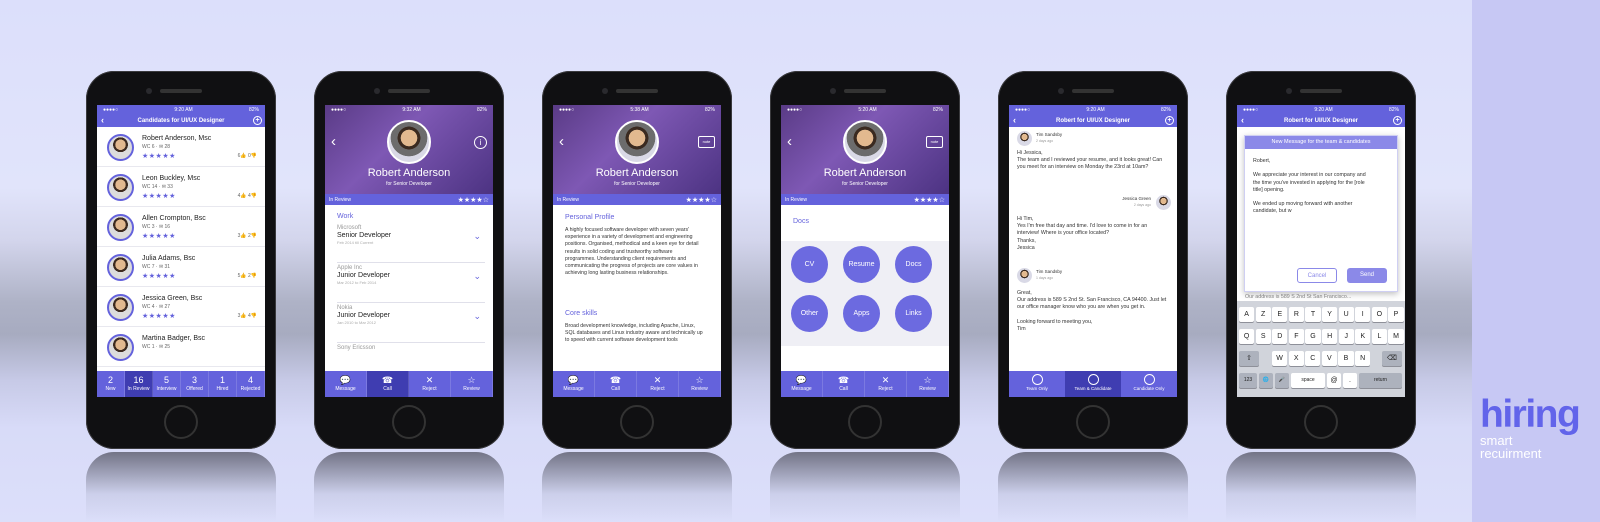 Image resolution: width=1600 pixels, height=522 pixels. What do you see at coordinates (480, 142) in the screenshot?
I see `info-icon: i` at bounding box center [480, 142].